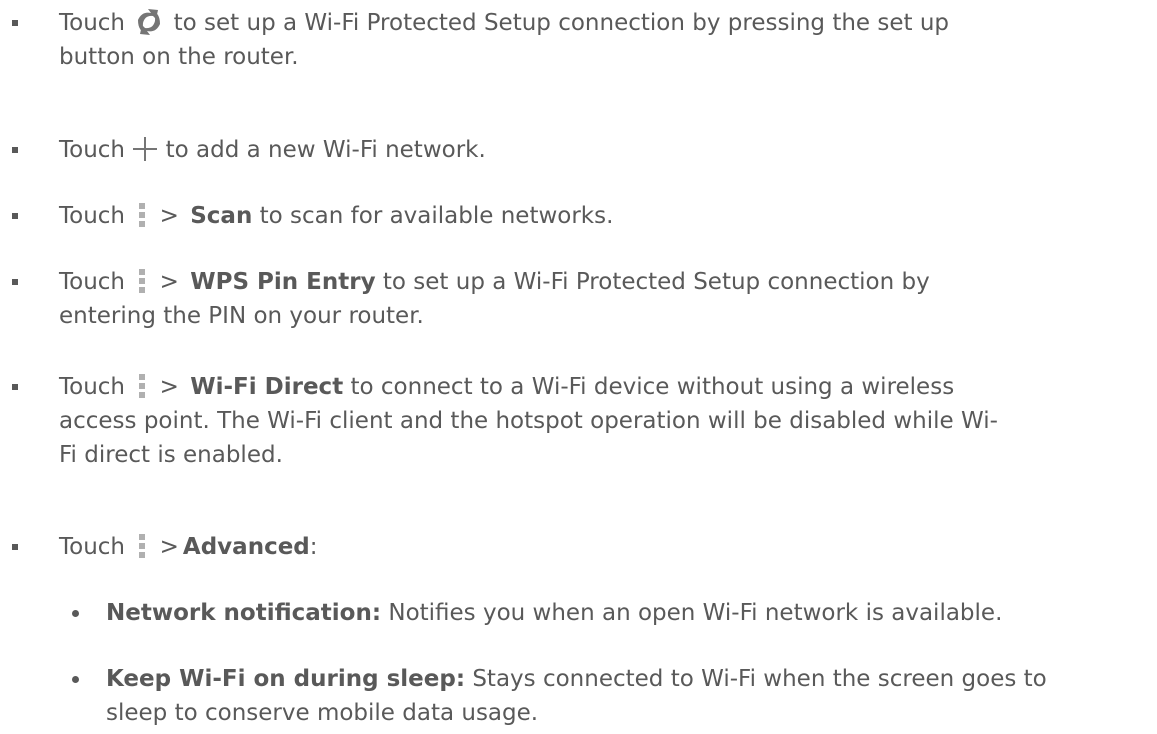 This screenshot has width=1157, height=734. I want to click on instruction-text-cont: button on the router., so click(179, 57).